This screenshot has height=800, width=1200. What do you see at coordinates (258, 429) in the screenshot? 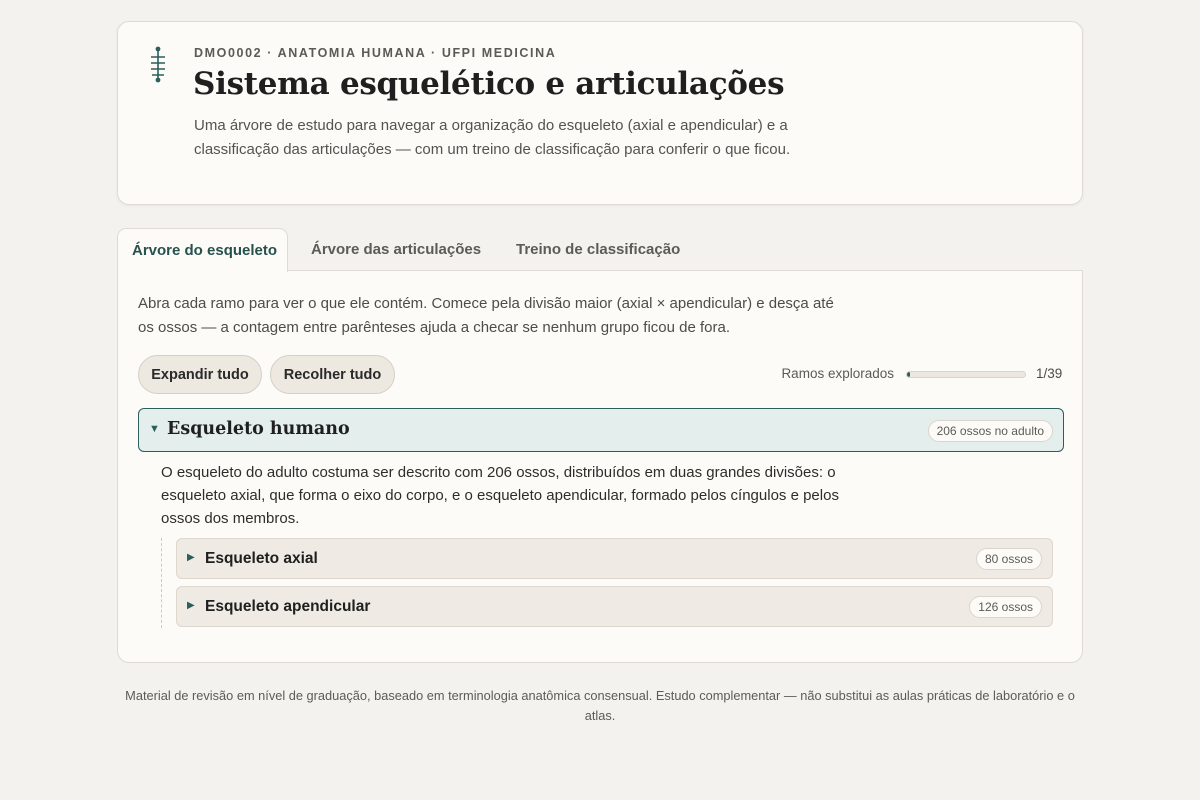
I see `tree-node-title: Esqueleto humano` at bounding box center [258, 429].